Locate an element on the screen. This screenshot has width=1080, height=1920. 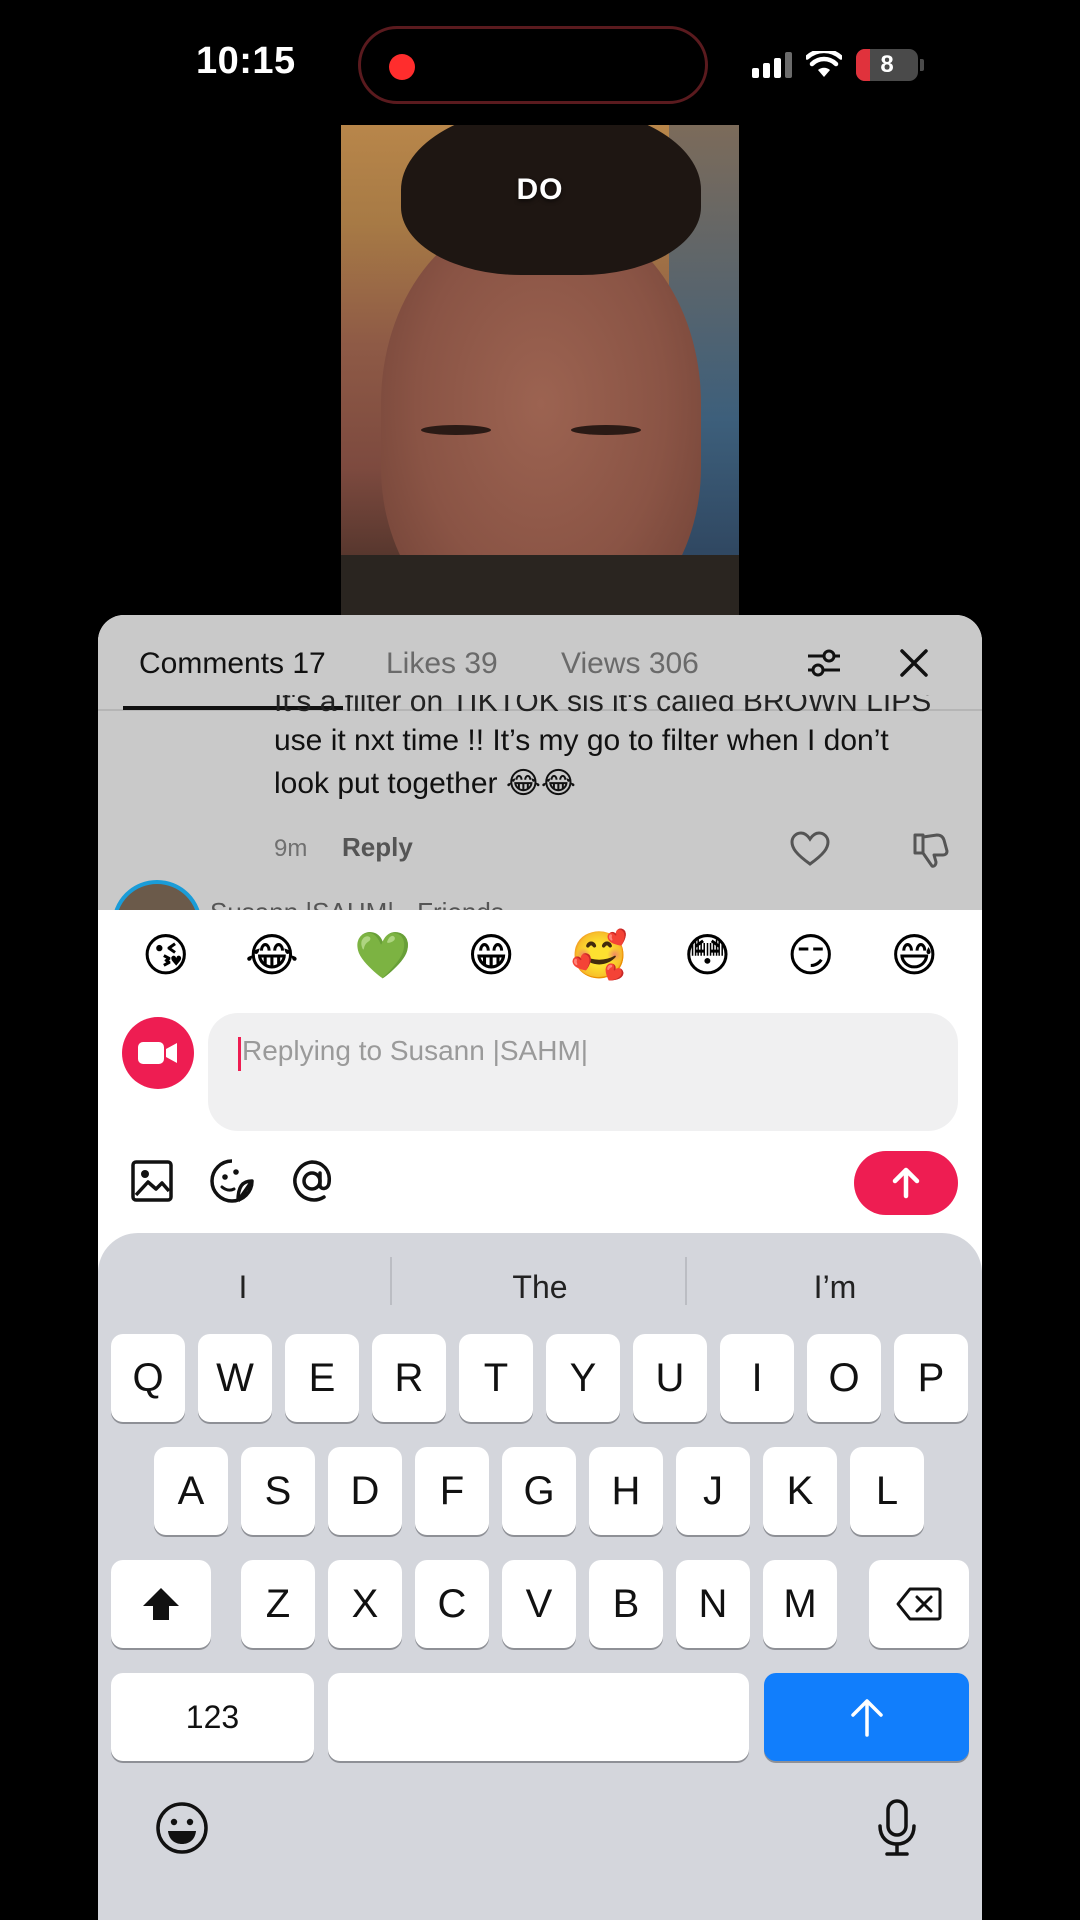
filter-sliders-icon is located at coordinates (824, 663).